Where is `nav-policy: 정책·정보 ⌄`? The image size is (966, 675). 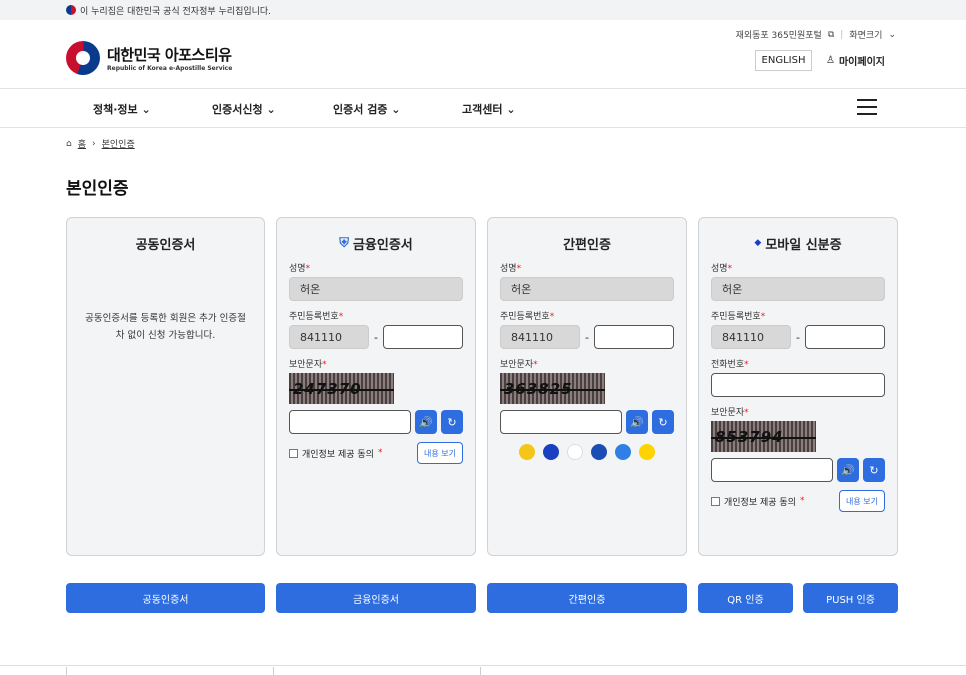 nav-policy: 정책·정보 ⌄ is located at coordinates (122, 109).